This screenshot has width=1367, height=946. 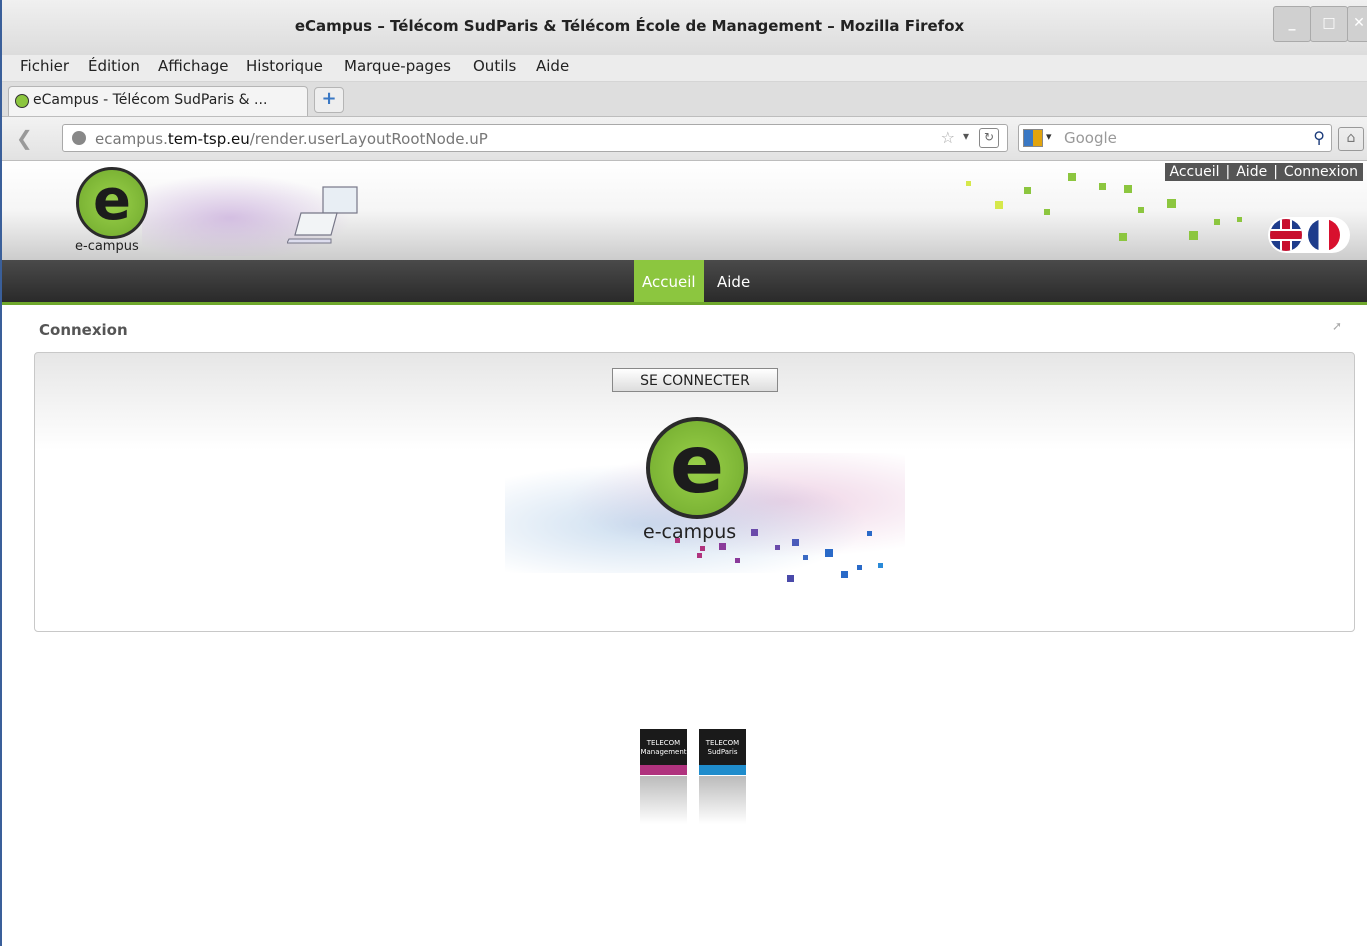 What do you see at coordinates (208, 139) in the screenshot?
I see `url-host-domain: tem-tsp.eu` at bounding box center [208, 139].